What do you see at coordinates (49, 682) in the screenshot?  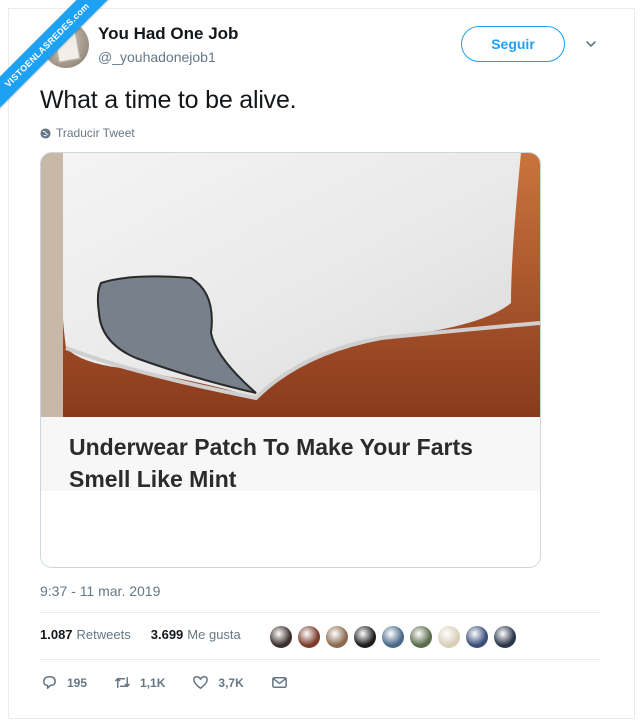 I see `reply-icon` at bounding box center [49, 682].